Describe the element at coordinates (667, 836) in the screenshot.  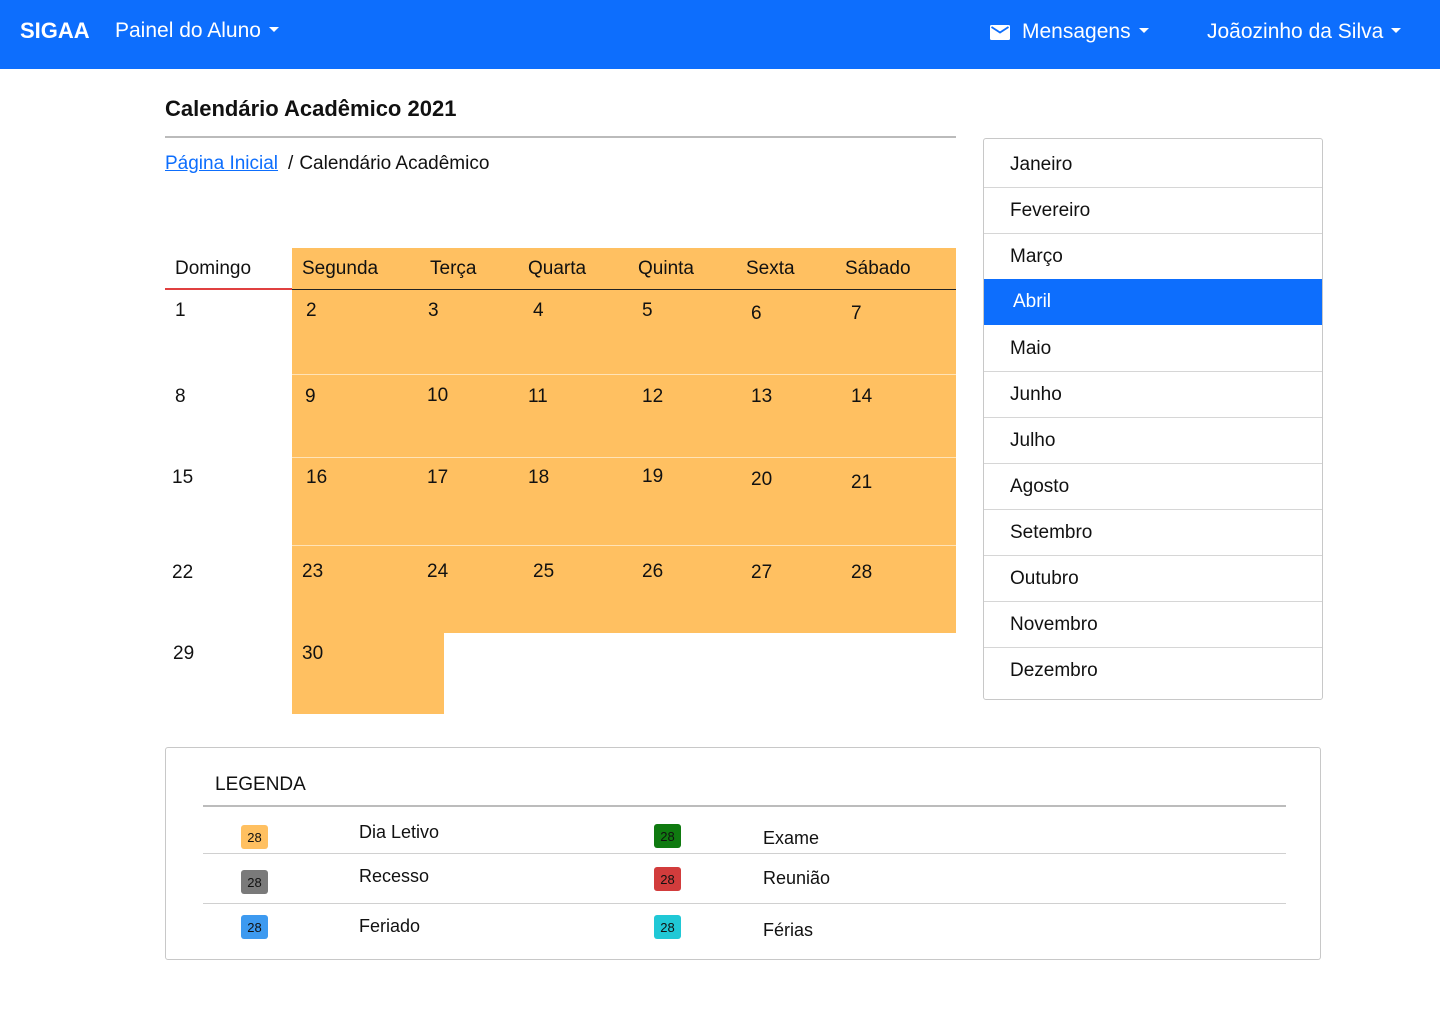
I see `legend-swatch-exam: 28` at that location.